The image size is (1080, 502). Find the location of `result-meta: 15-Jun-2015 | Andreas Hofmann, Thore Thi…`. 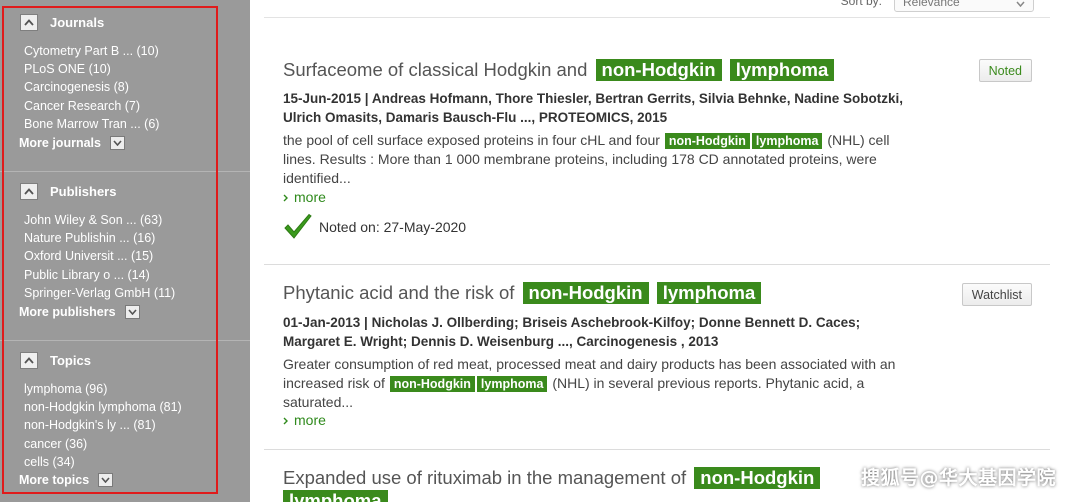

result-meta: 15-Jun-2015 | Andreas Hofmann, Thore Thi… is located at coordinates (613, 108).